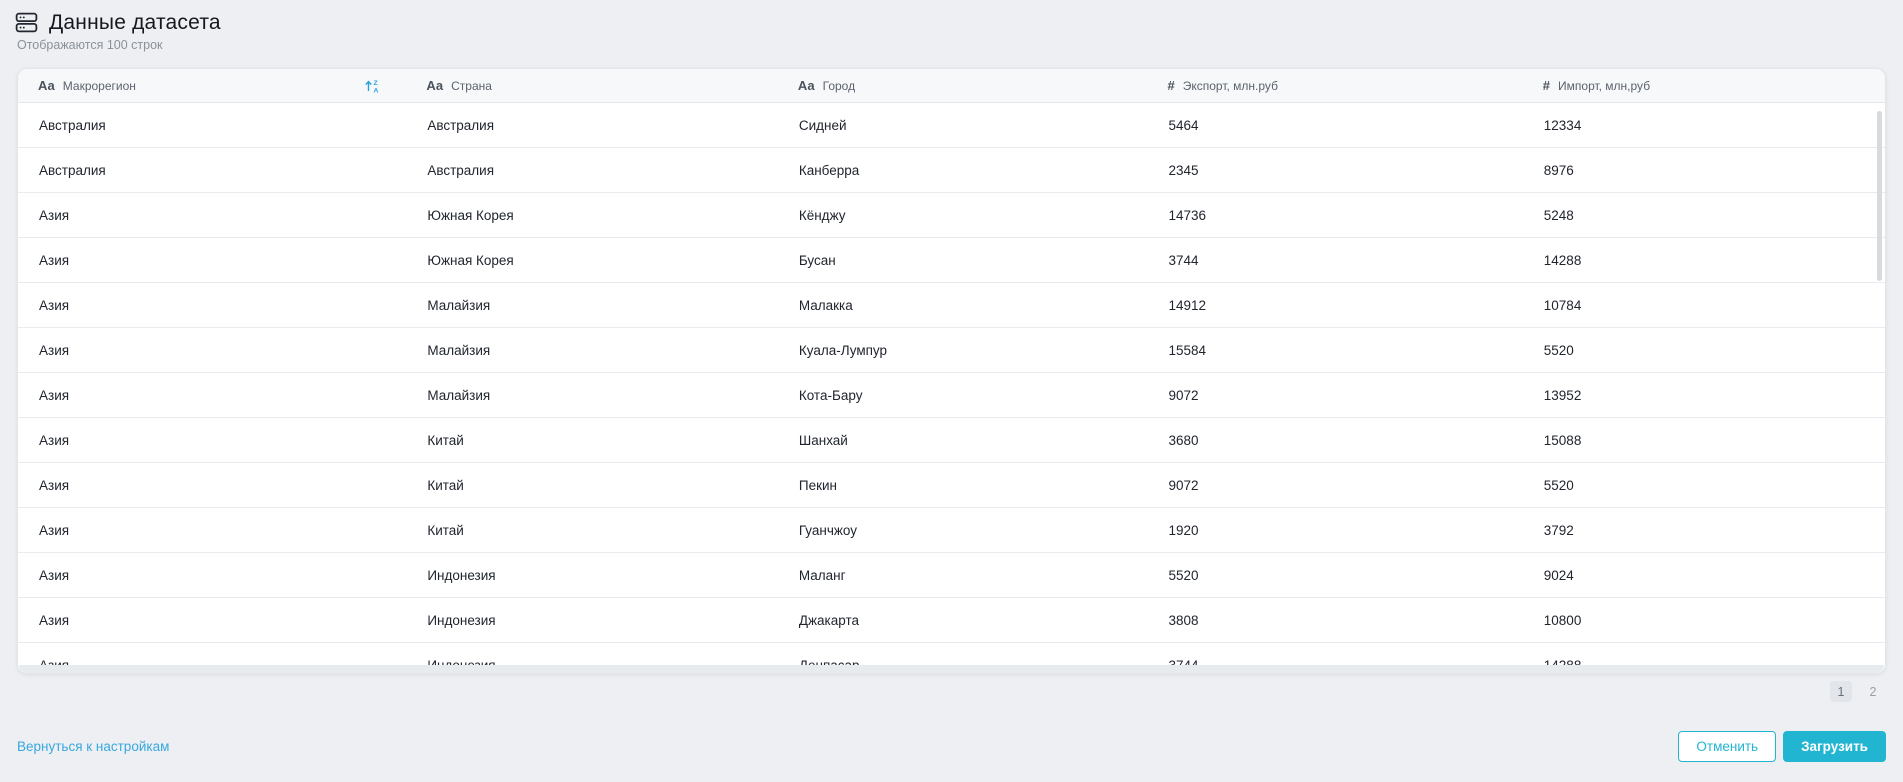 Image resolution: width=1903 pixels, height=782 pixels. What do you see at coordinates (951, 305) in the screenshot?
I see `table-row: Азия Малайзия Малакка 14912 10784` at bounding box center [951, 305].